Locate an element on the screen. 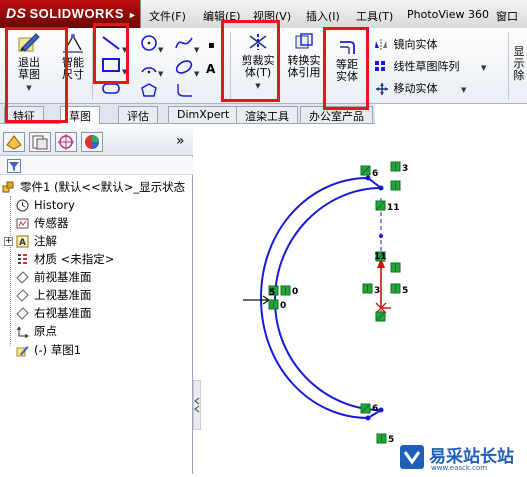 This screenshot has width=527, height=477. tab-dimxpert: DimXpert is located at coordinates (203, 114).